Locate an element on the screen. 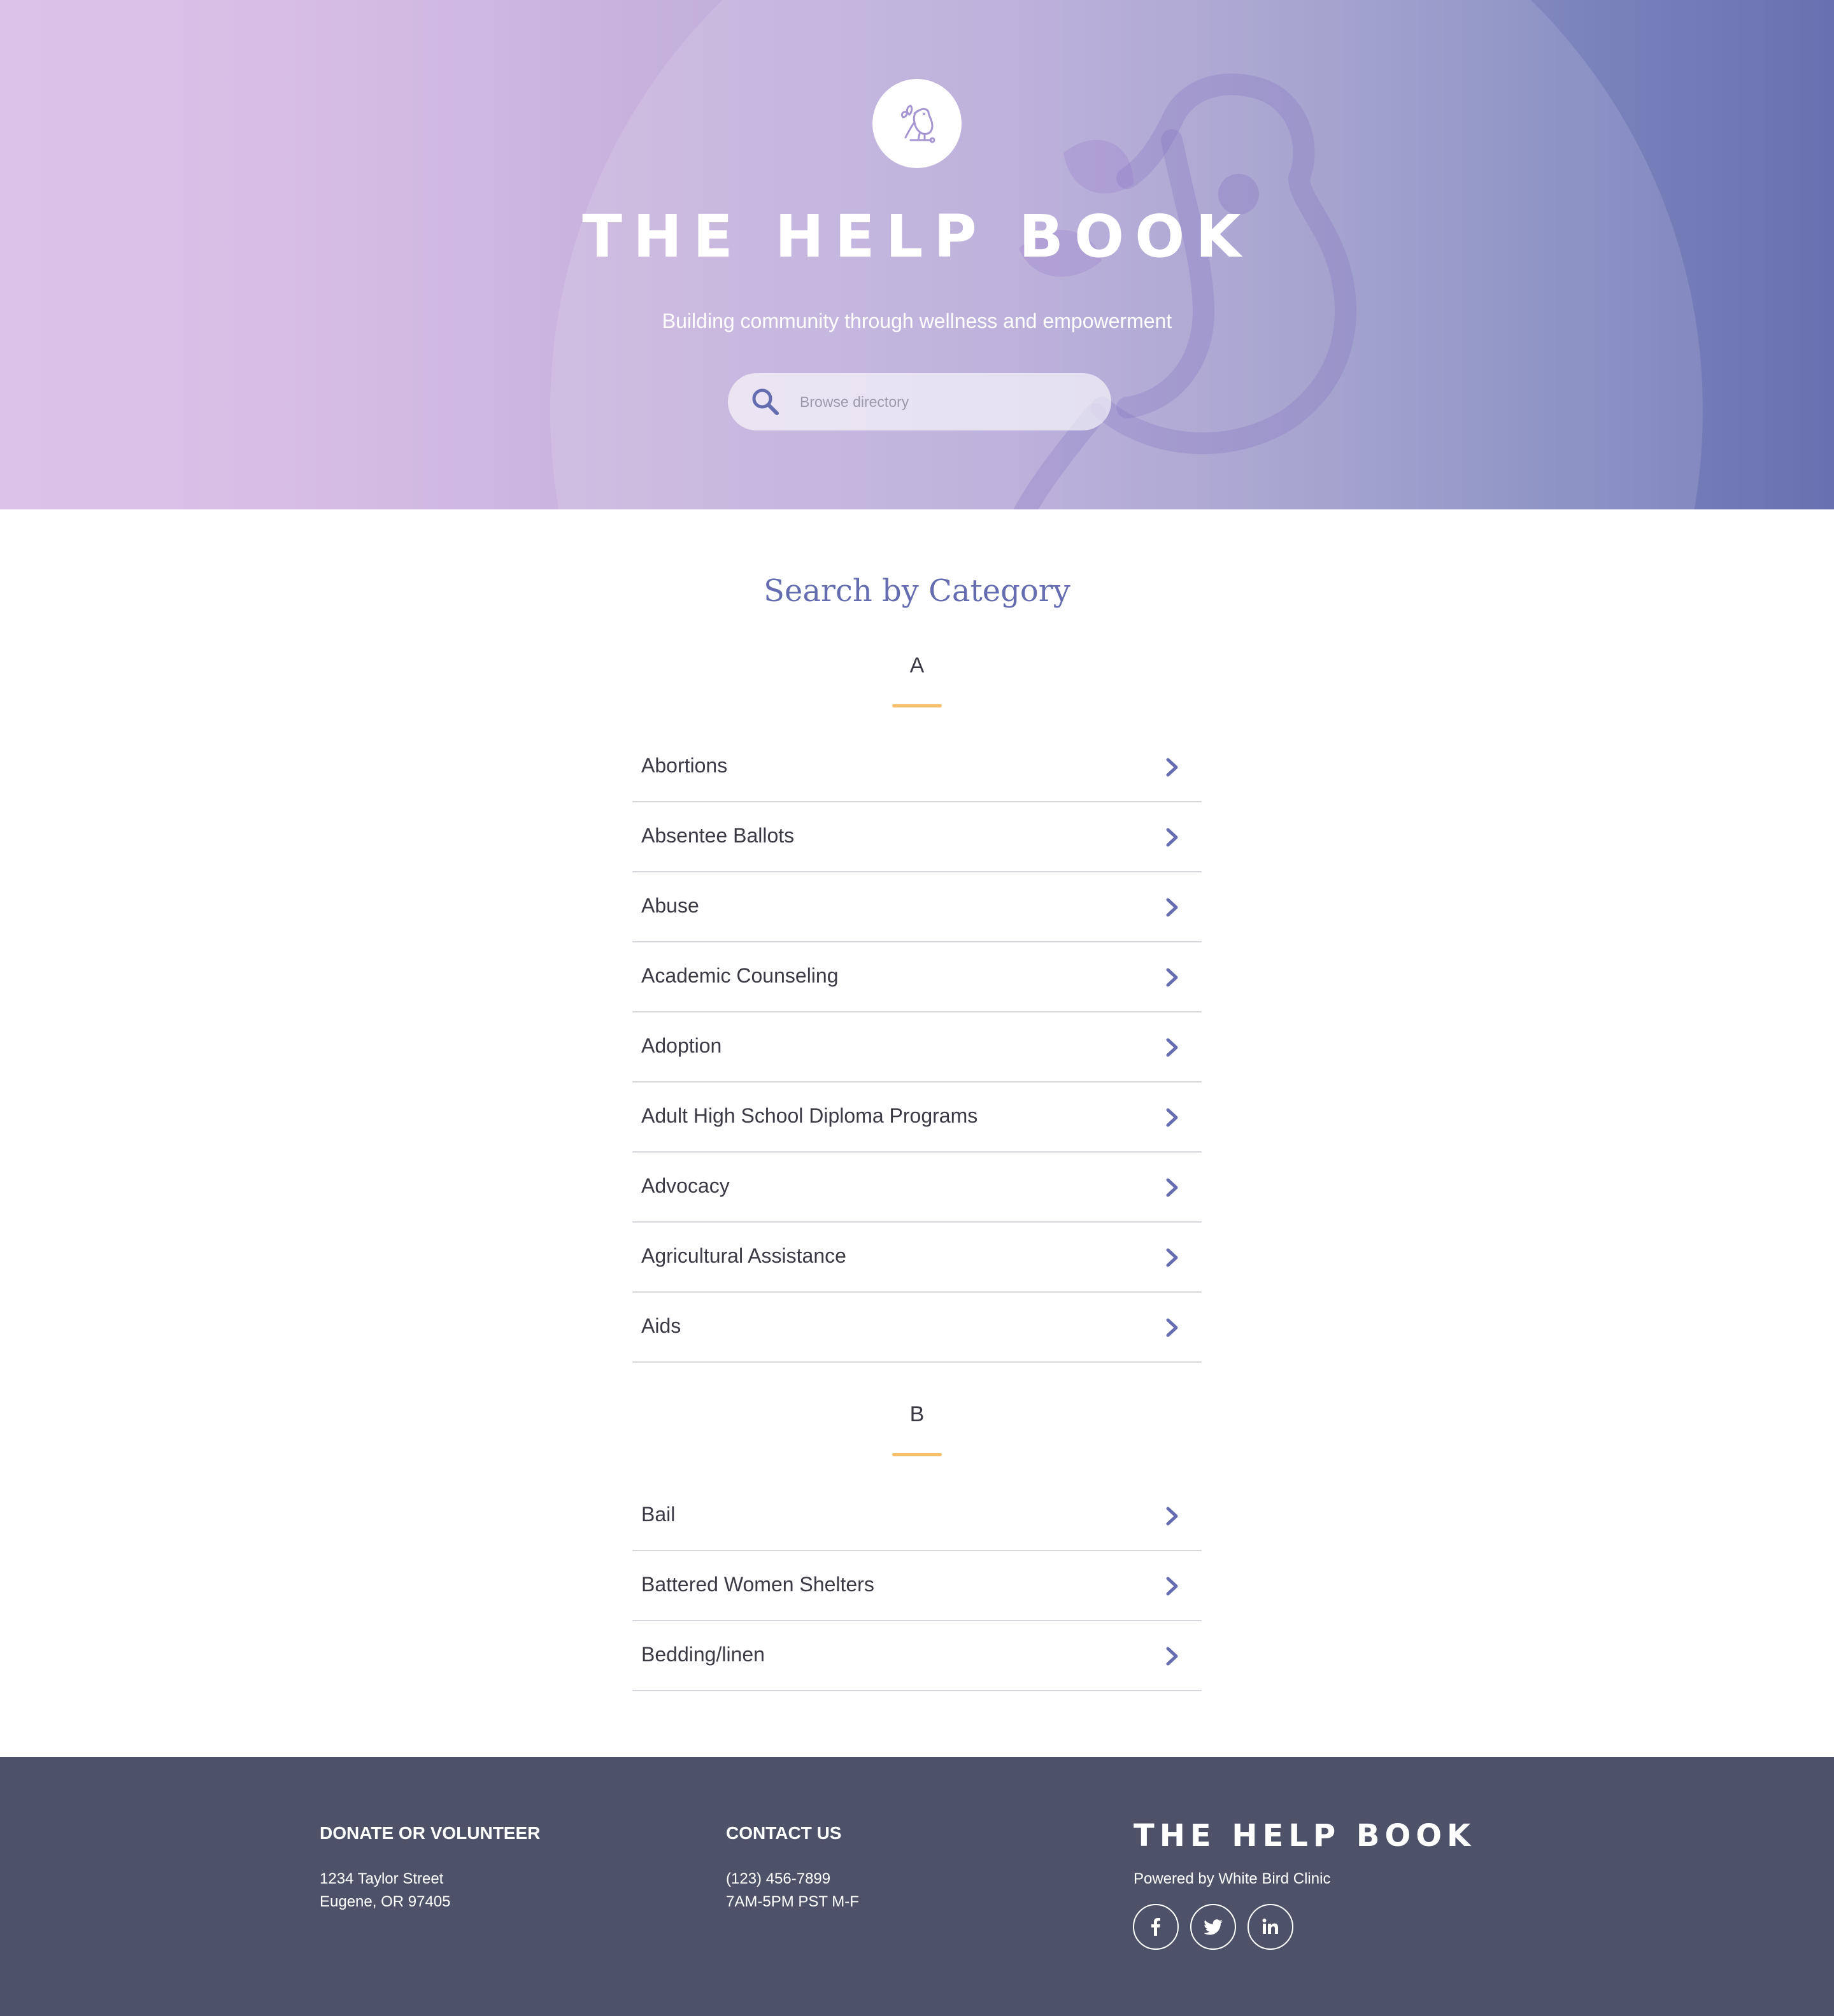 The image size is (1834, 2016). category-row: Adult High School Diploma Programs is located at coordinates (917, 1118).